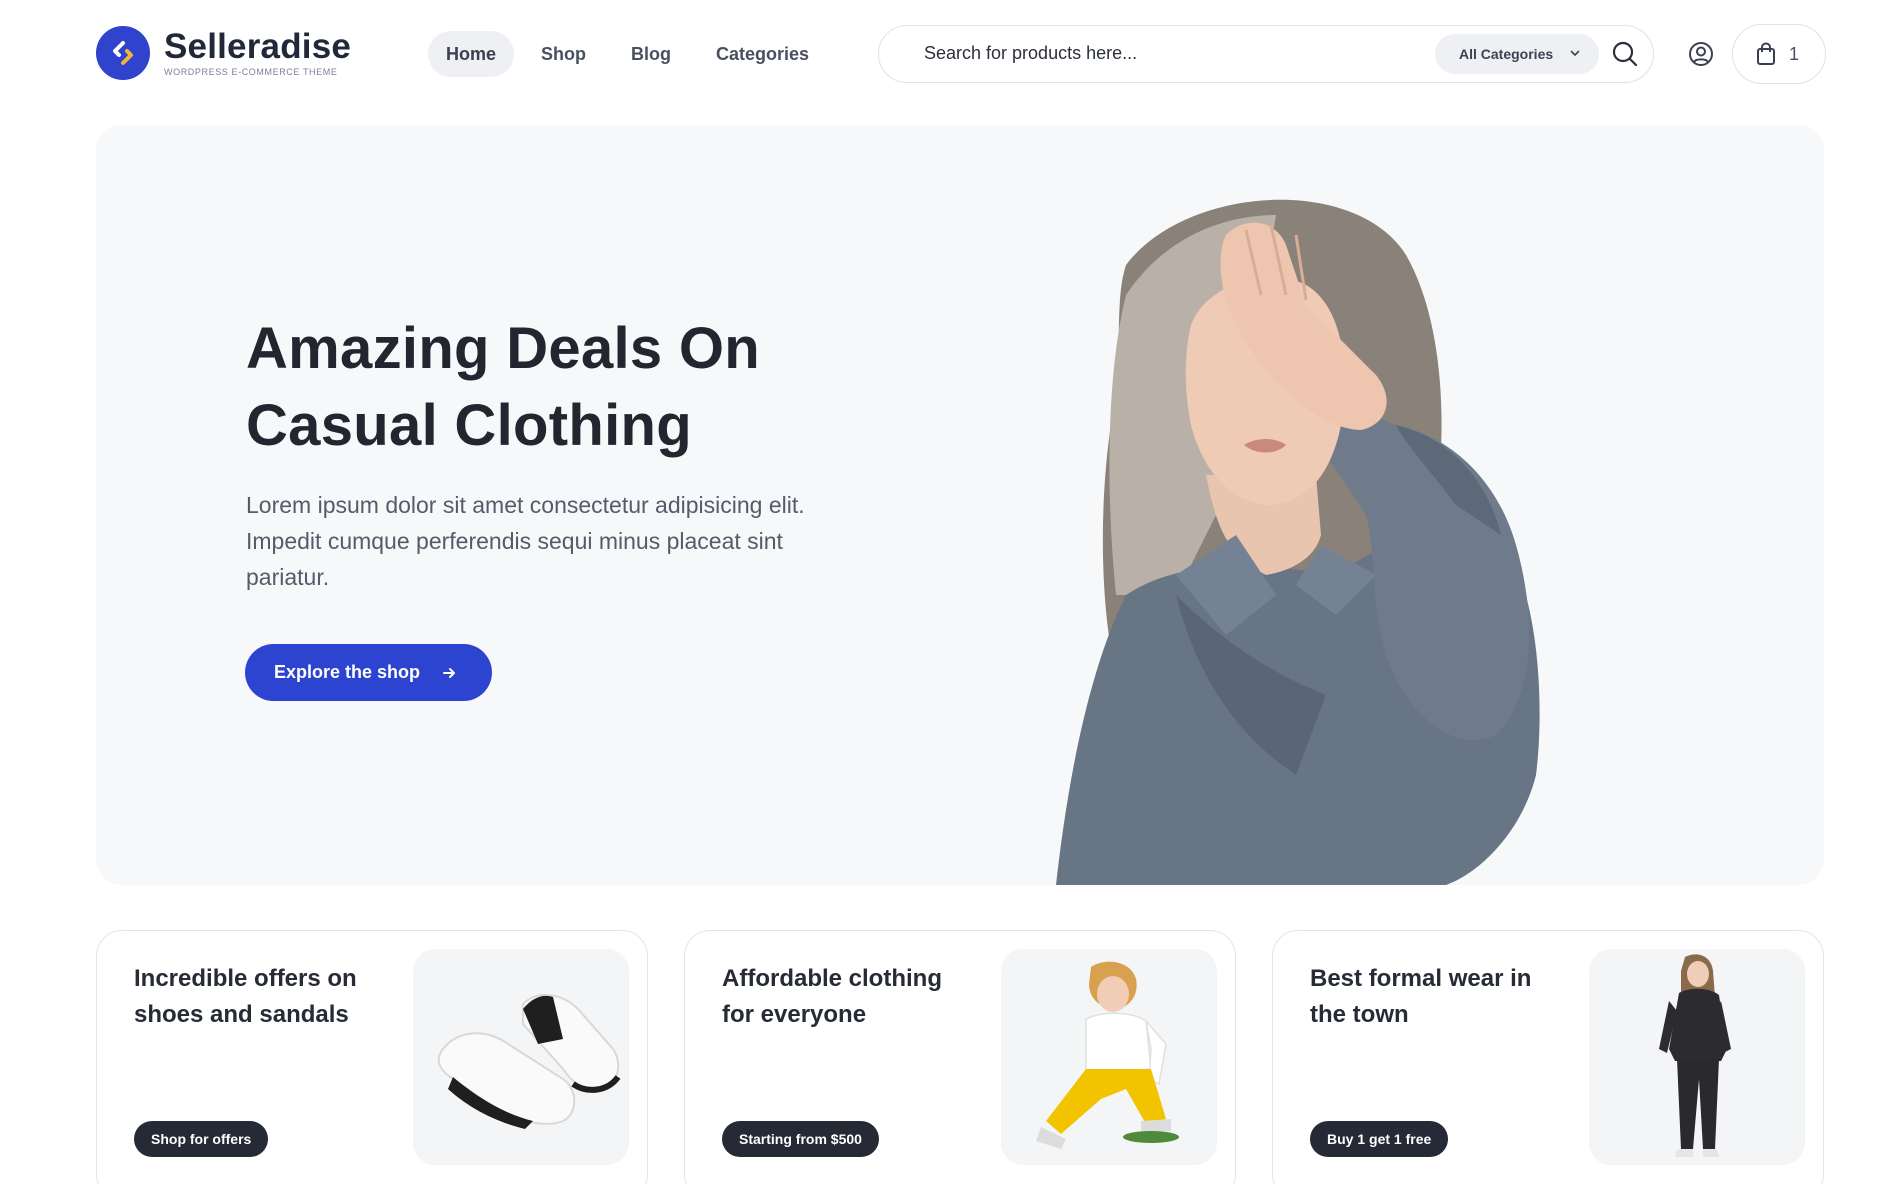 The width and height of the screenshot is (1894, 1184). Describe the element at coordinates (1701, 54) in the screenshot. I see `user-circle-icon` at that location.